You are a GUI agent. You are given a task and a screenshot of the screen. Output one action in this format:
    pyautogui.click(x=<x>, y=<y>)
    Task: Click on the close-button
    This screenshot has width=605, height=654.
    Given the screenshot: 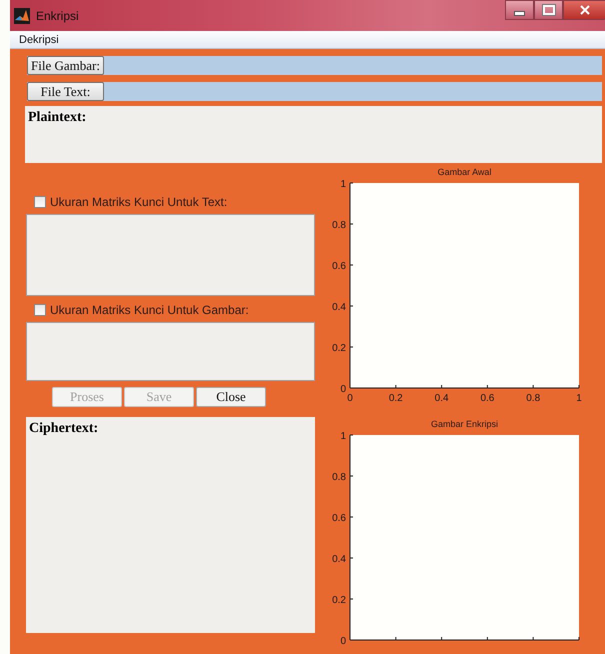 What is the action you would take?
    pyautogui.click(x=584, y=10)
    